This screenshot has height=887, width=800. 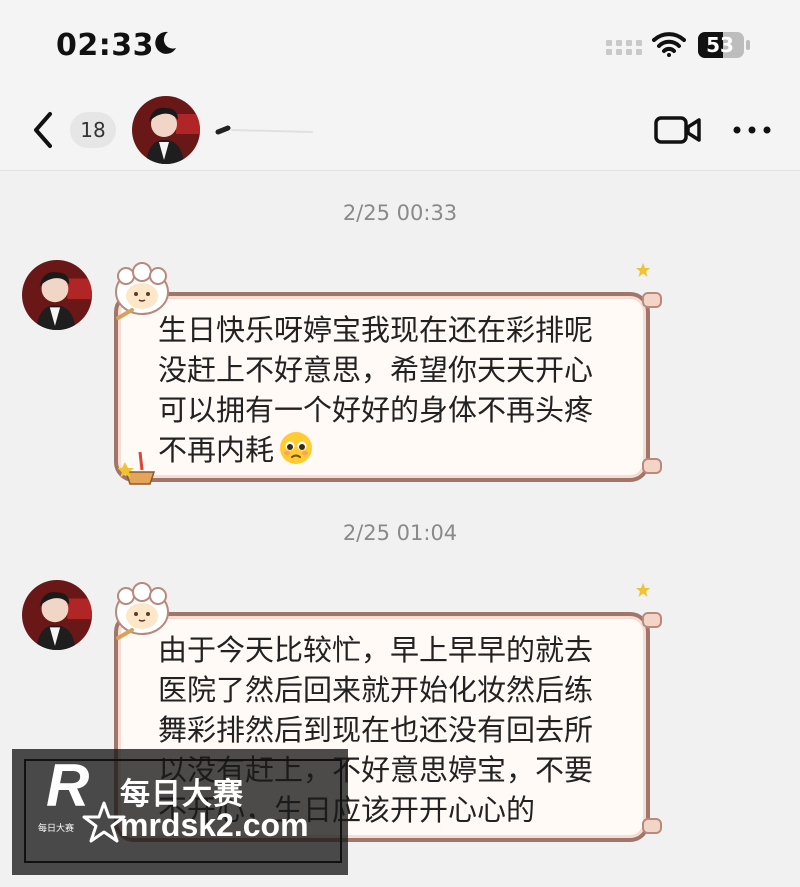 What do you see at coordinates (669, 44) in the screenshot?
I see `wifi-icon` at bounding box center [669, 44].